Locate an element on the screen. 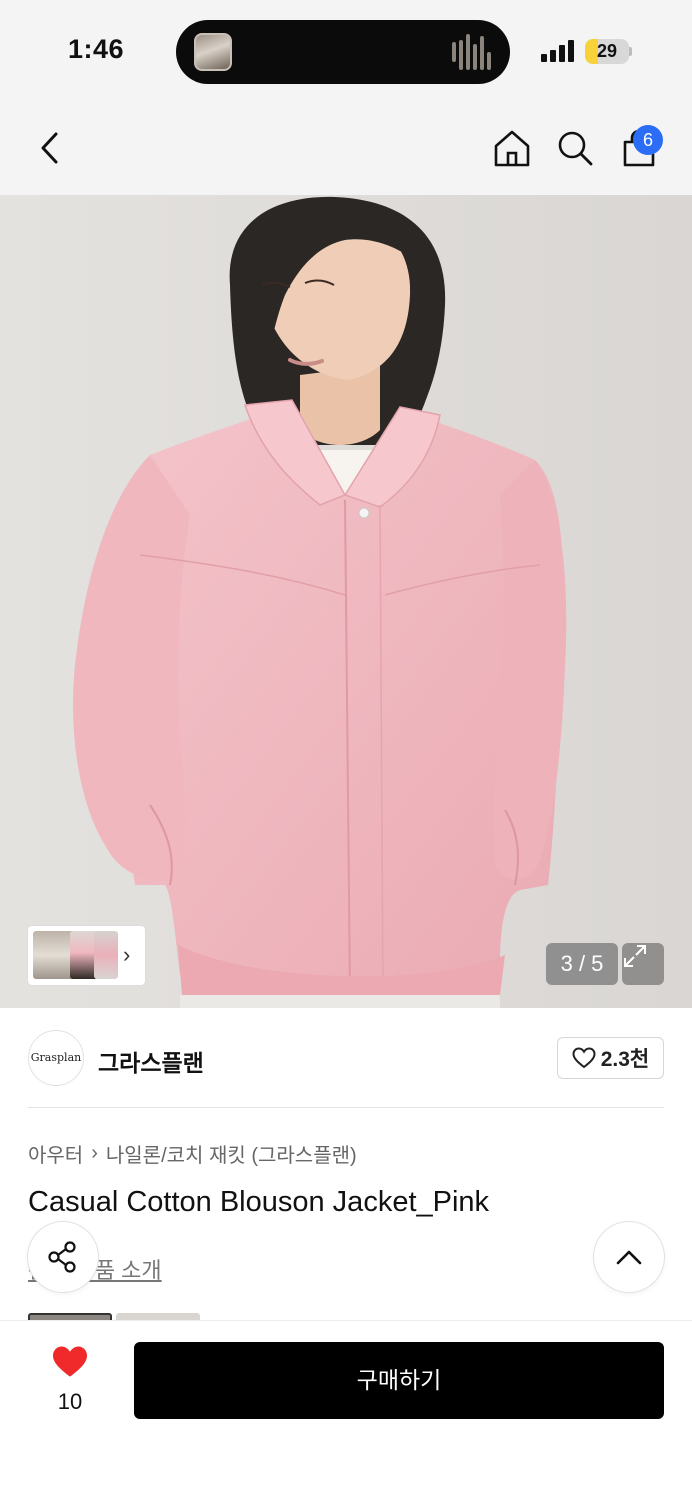  heart-outline-icon is located at coordinates (584, 1058).